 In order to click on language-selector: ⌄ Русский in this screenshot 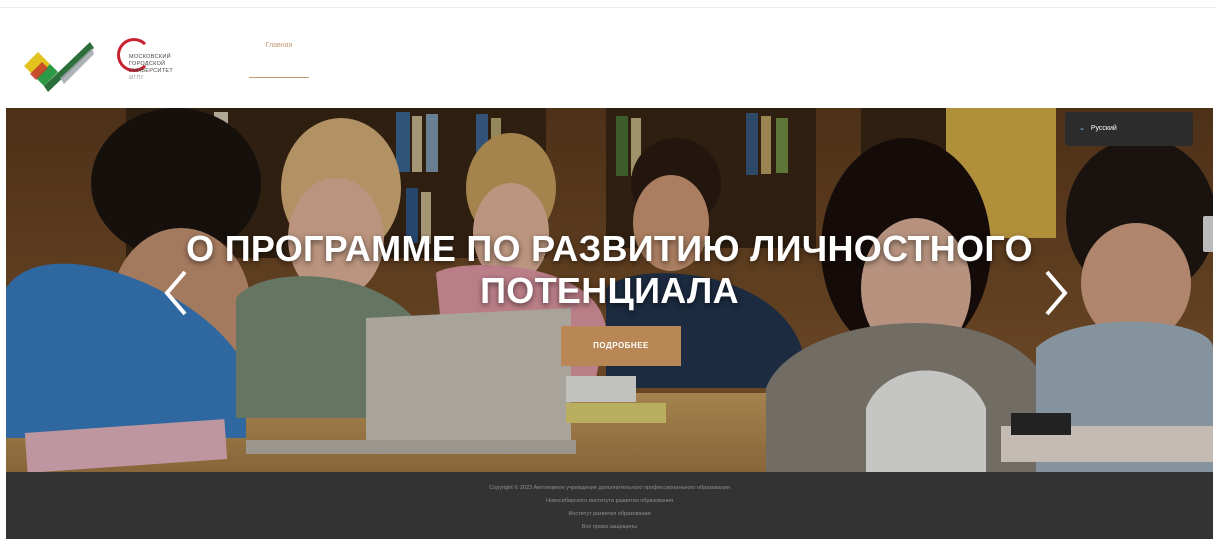, I will do `click(1129, 129)`.